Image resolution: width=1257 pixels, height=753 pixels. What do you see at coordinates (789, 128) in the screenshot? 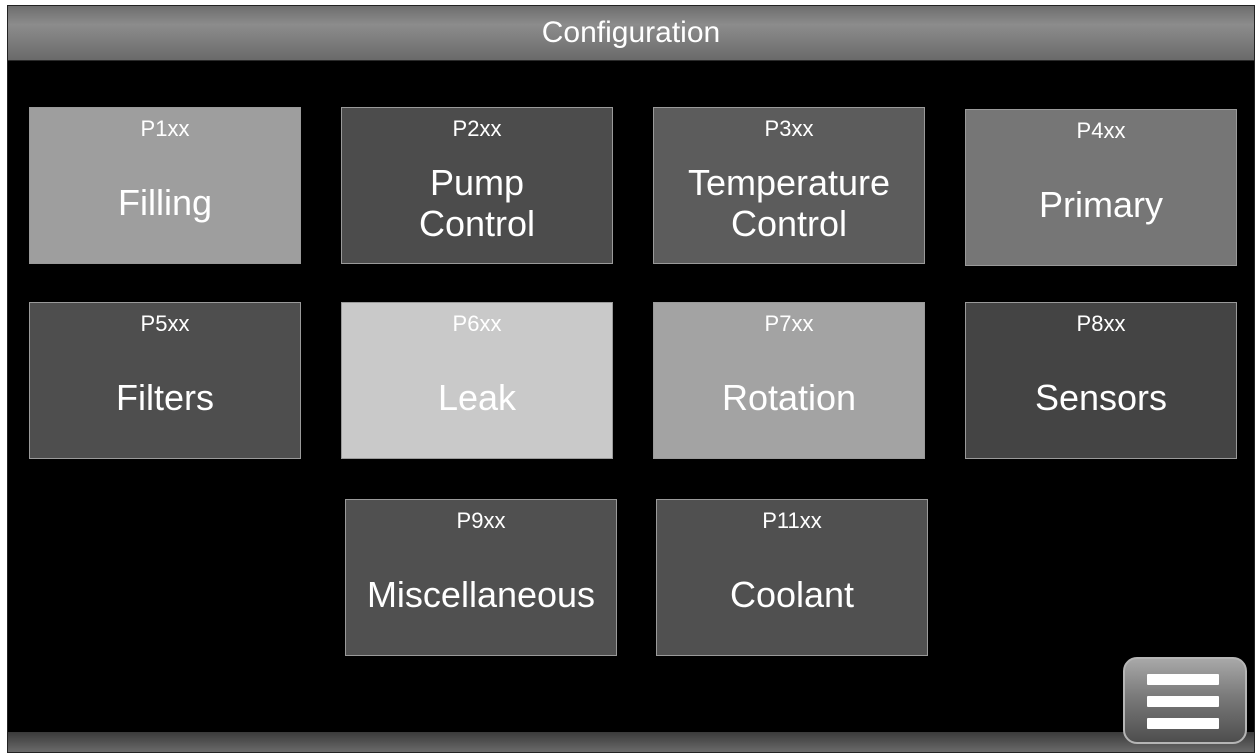
I see `tile-code: P3xx` at bounding box center [789, 128].